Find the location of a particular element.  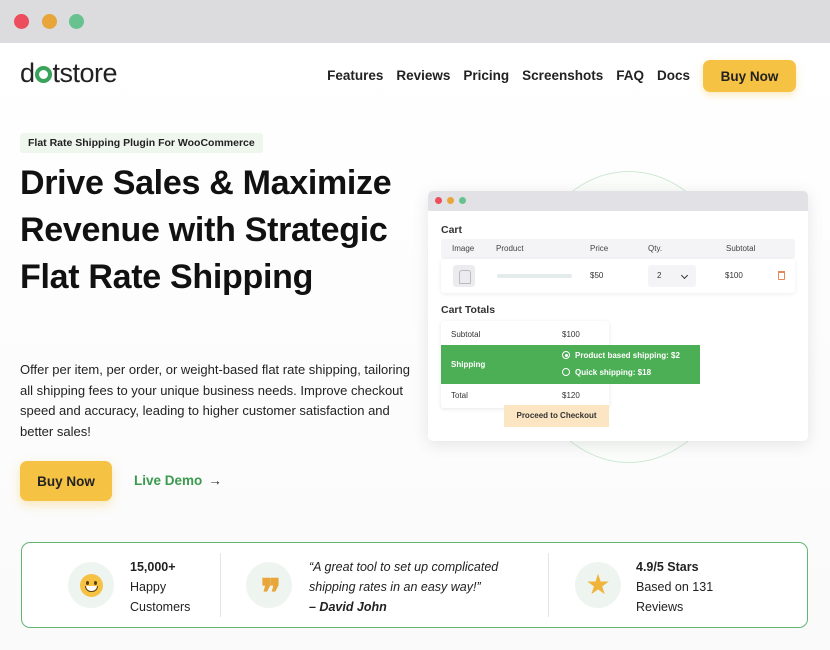

column-image: Image is located at coordinates (463, 248).